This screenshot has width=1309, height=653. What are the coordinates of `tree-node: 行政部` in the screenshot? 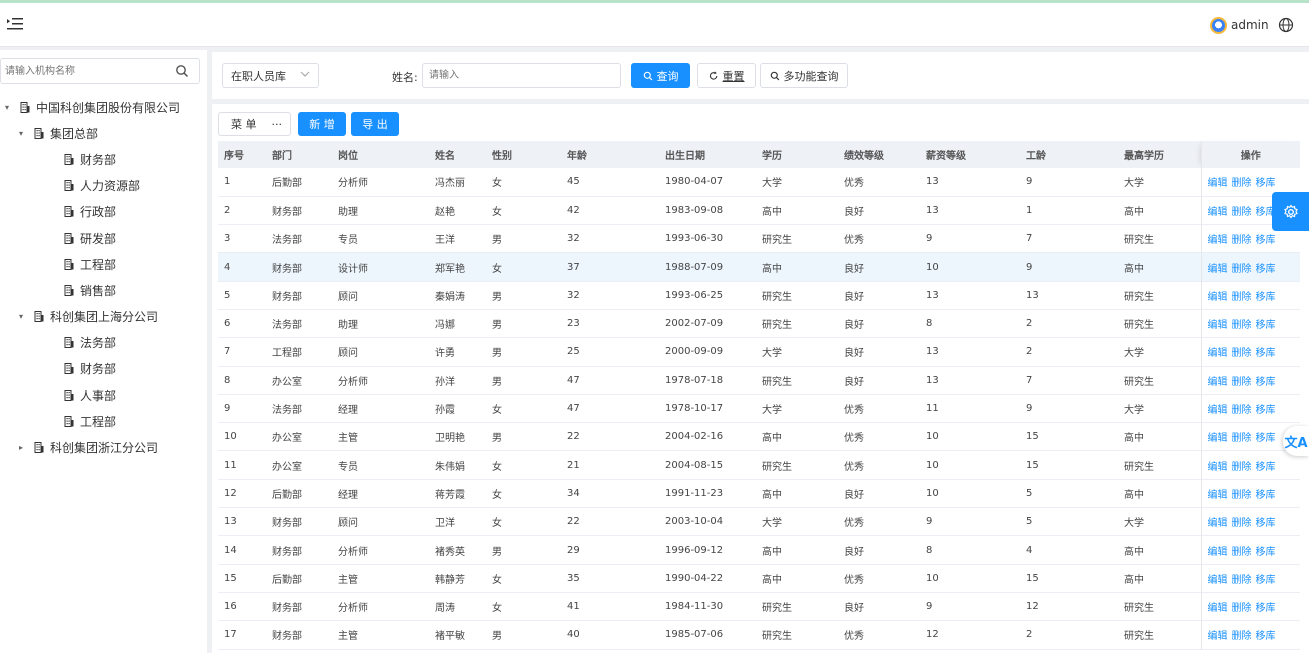 It's located at (103, 212).